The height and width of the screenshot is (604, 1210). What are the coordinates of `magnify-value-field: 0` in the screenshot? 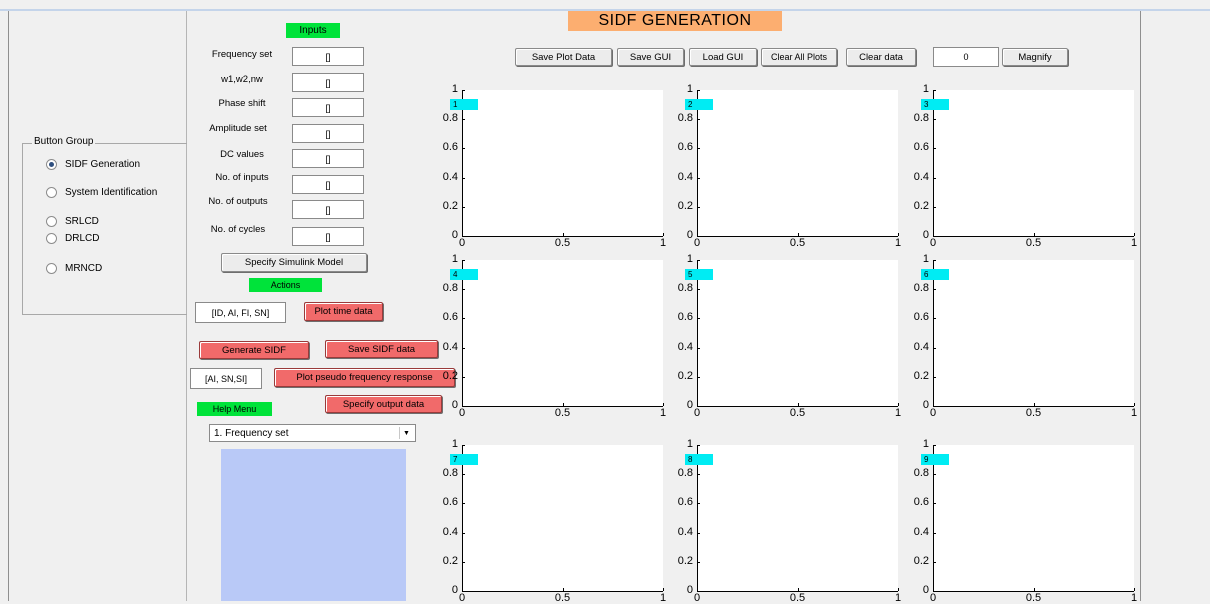 It's located at (966, 57).